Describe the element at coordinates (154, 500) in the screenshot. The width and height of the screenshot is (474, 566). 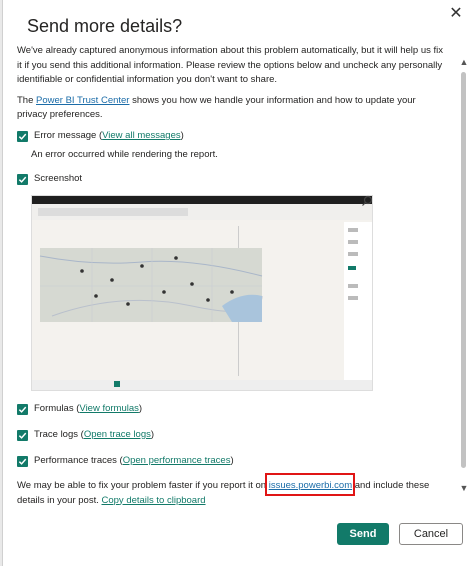
I see `copy-details-link: Copy details to clipboard` at that location.